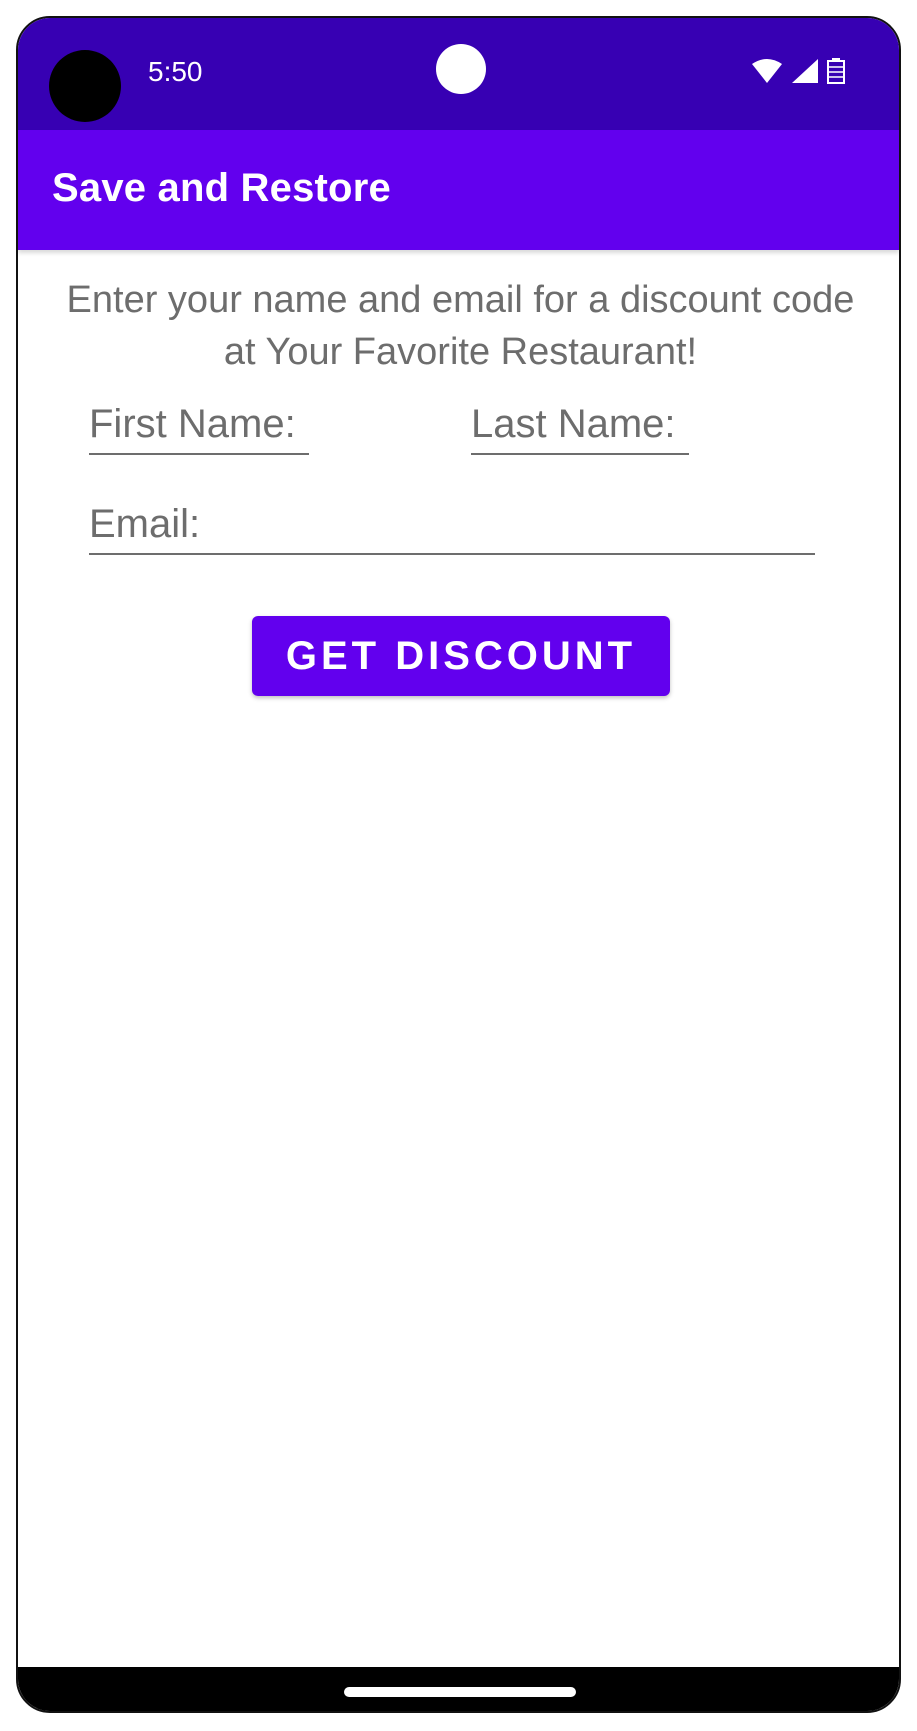  I want to click on last-name-field: Last Name:, so click(580, 428).